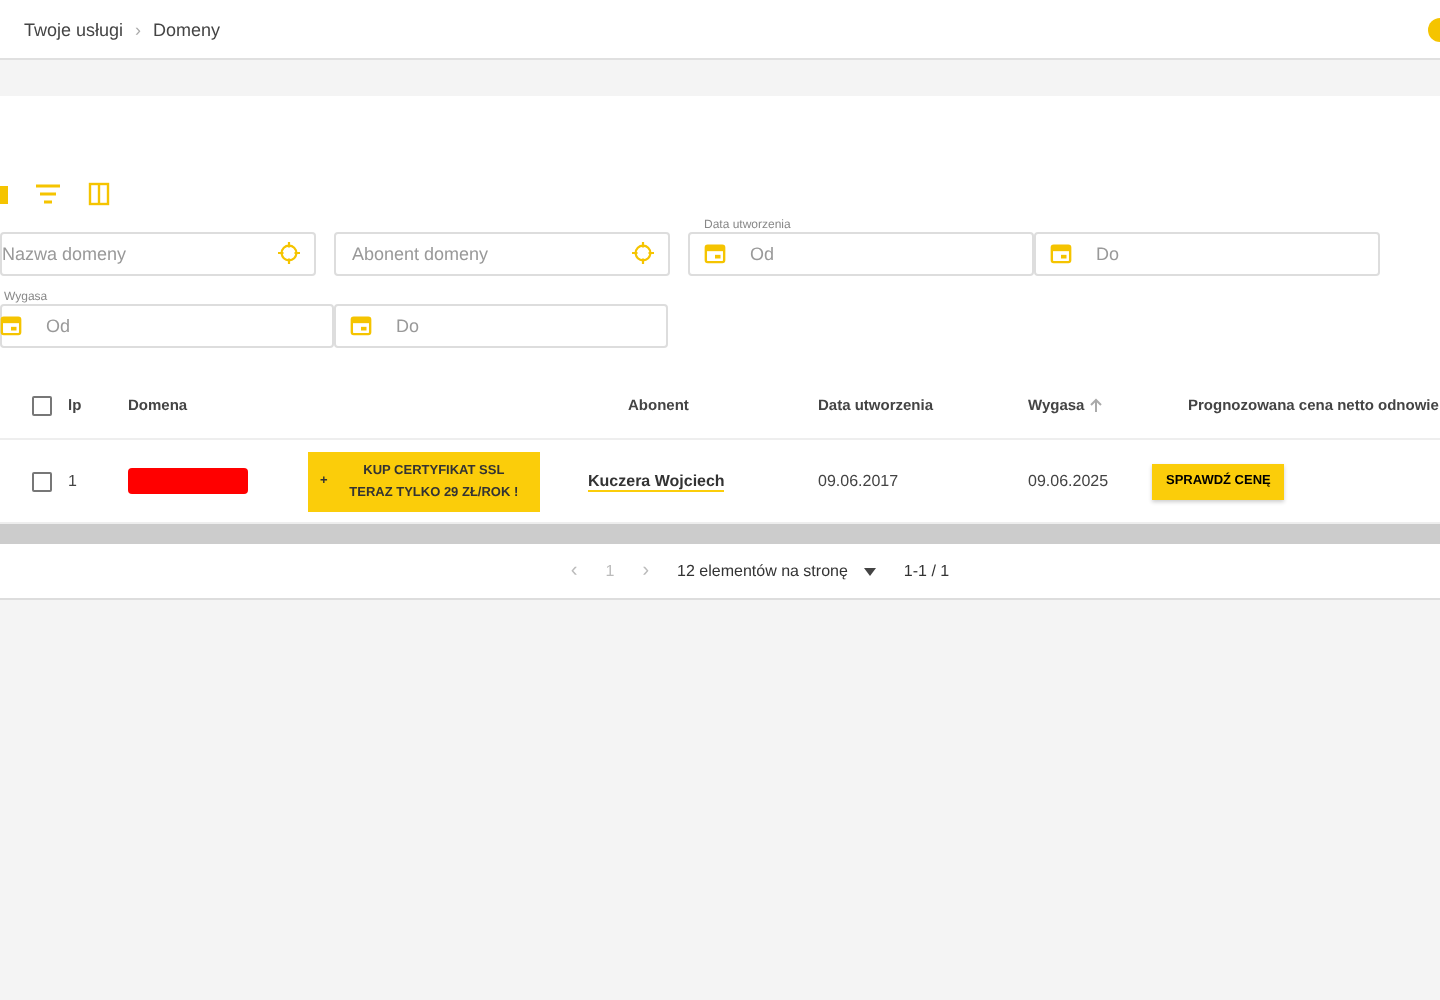 This screenshot has height=1000, width=1440. Describe the element at coordinates (74, 29) in the screenshot. I see `breadcrumb-item: Twoje usługi` at that location.